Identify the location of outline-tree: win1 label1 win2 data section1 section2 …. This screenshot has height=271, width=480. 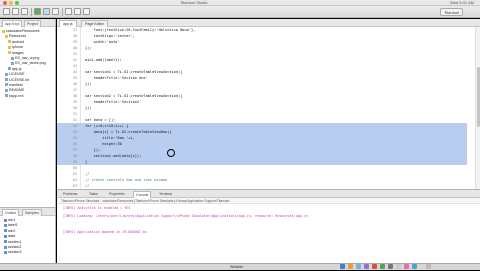
(27, 236).